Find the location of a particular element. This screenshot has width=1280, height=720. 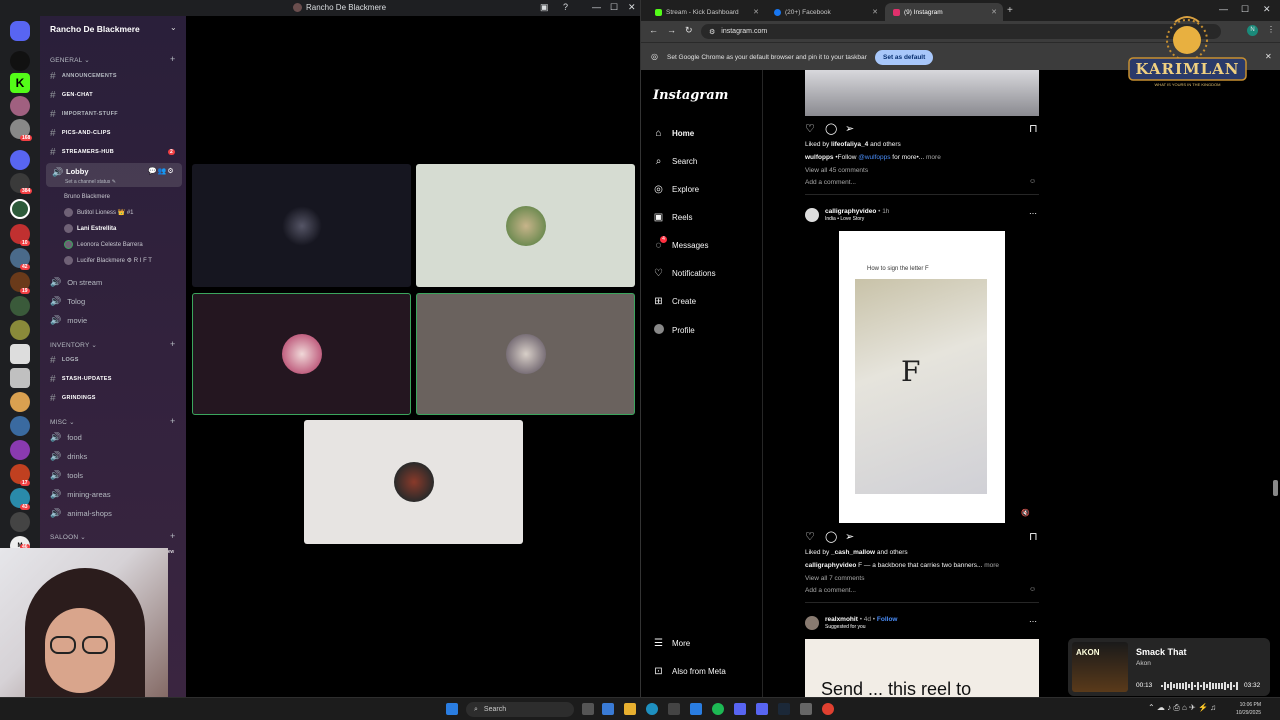

post-image: Send ... this reel to is located at coordinates (922, 668).